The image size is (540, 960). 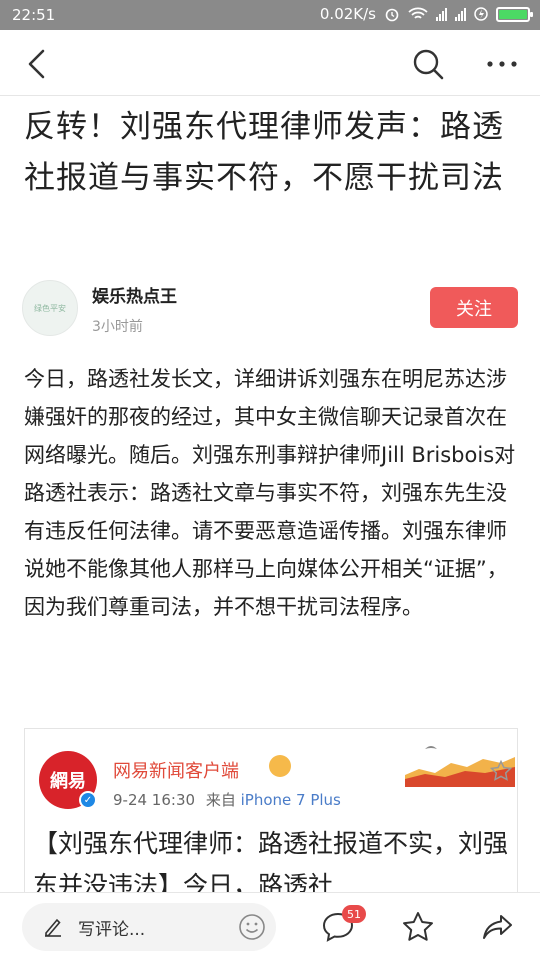 What do you see at coordinates (502, 64) in the screenshot?
I see `more-icon` at bounding box center [502, 64].